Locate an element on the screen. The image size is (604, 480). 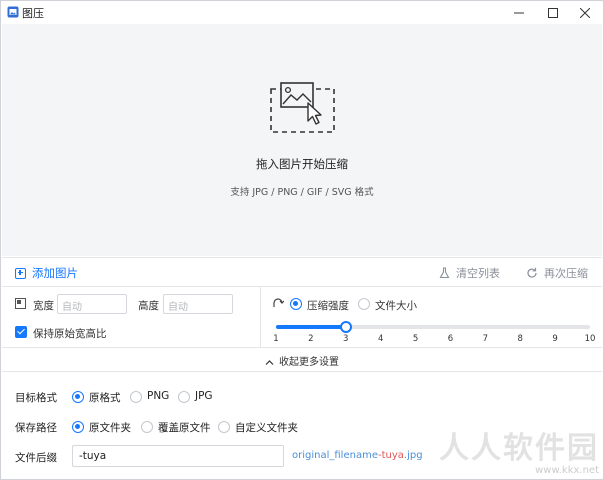
slider-fill is located at coordinates (311, 327).